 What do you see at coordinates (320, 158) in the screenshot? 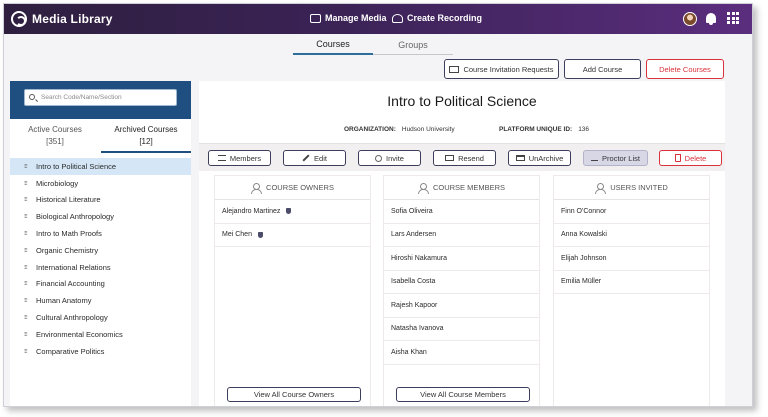
I see `edit-label: Edit` at bounding box center [320, 158].